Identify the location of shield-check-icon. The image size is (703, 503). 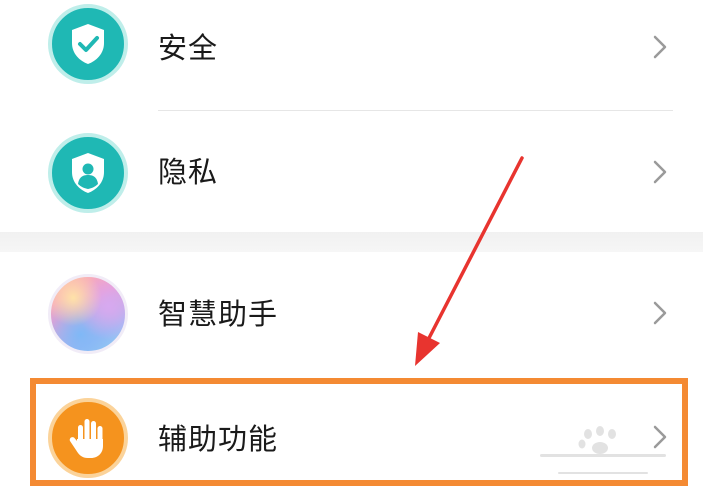
(88, 44).